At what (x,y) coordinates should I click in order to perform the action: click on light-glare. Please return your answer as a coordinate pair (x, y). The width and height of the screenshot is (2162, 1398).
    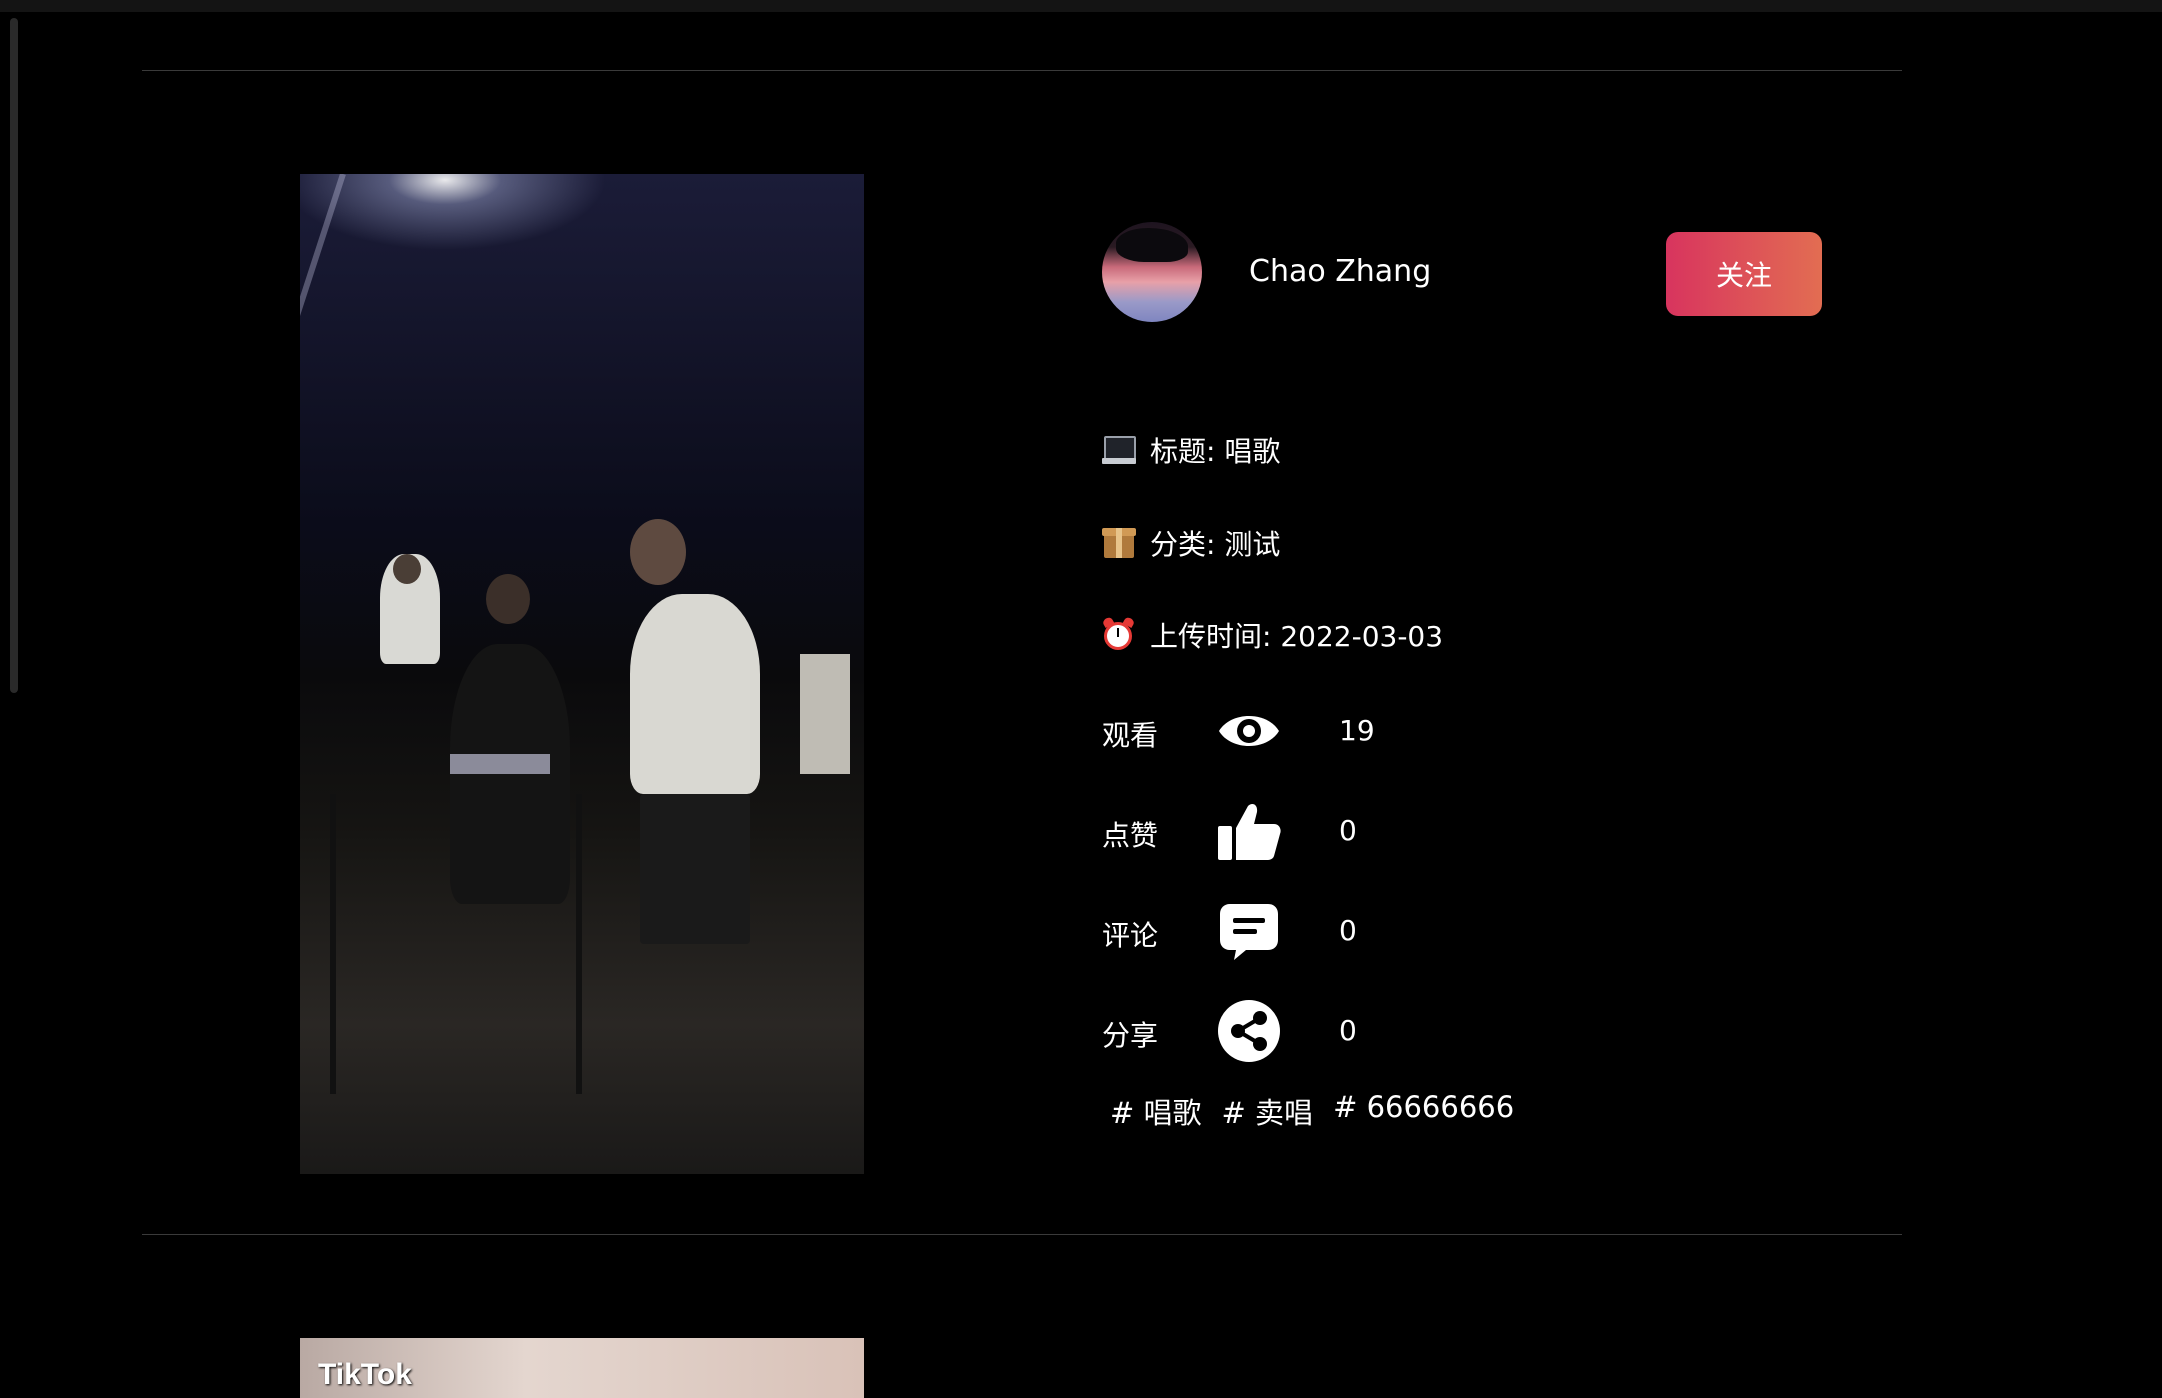
    Looking at the image, I should click on (323, 298).